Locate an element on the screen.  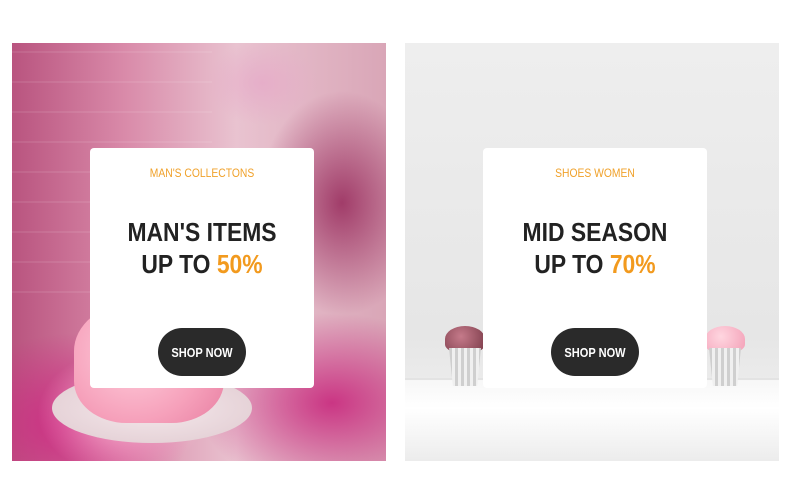
promo-headline-line2: UP TO 70% is located at coordinates (594, 264).